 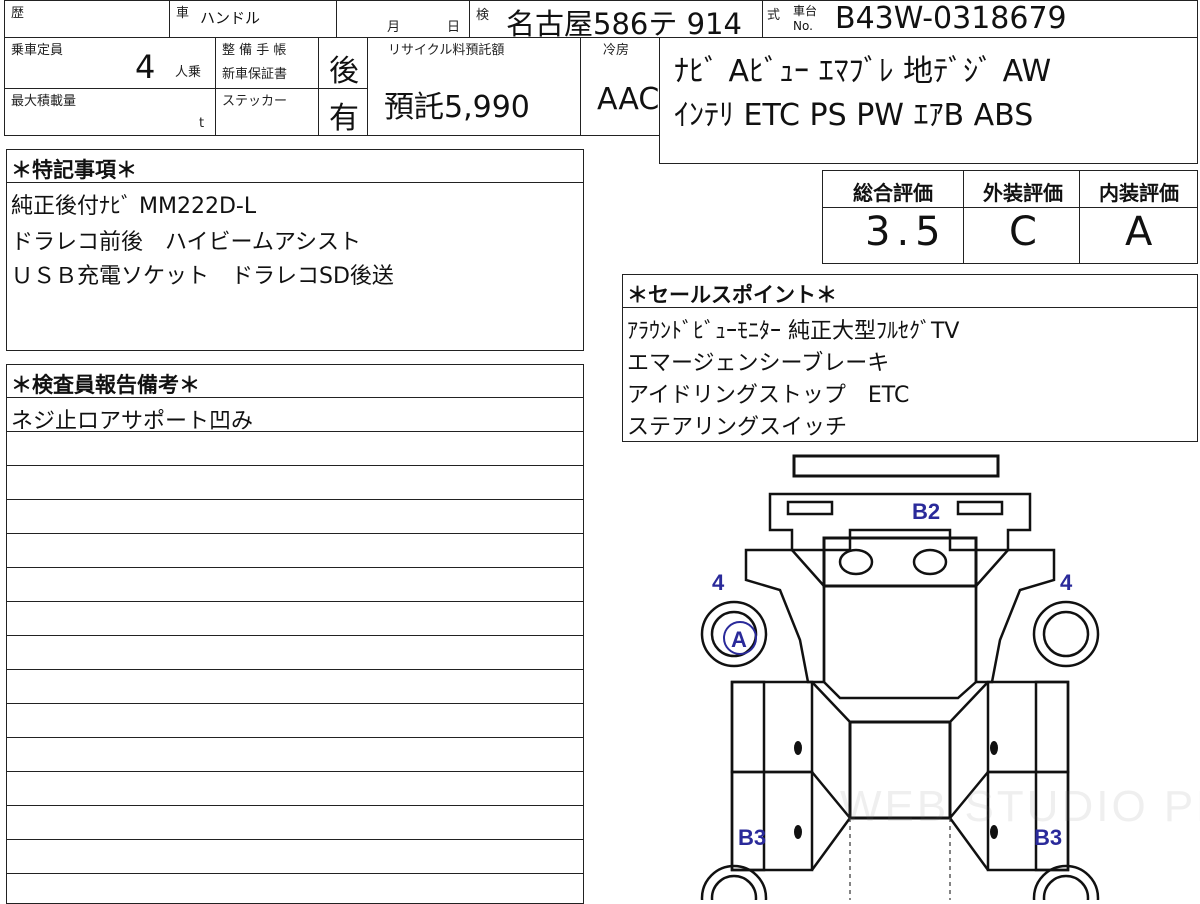 What do you see at coordinates (183, 13) in the screenshot?
I see `sha-label: 車` at bounding box center [183, 13].